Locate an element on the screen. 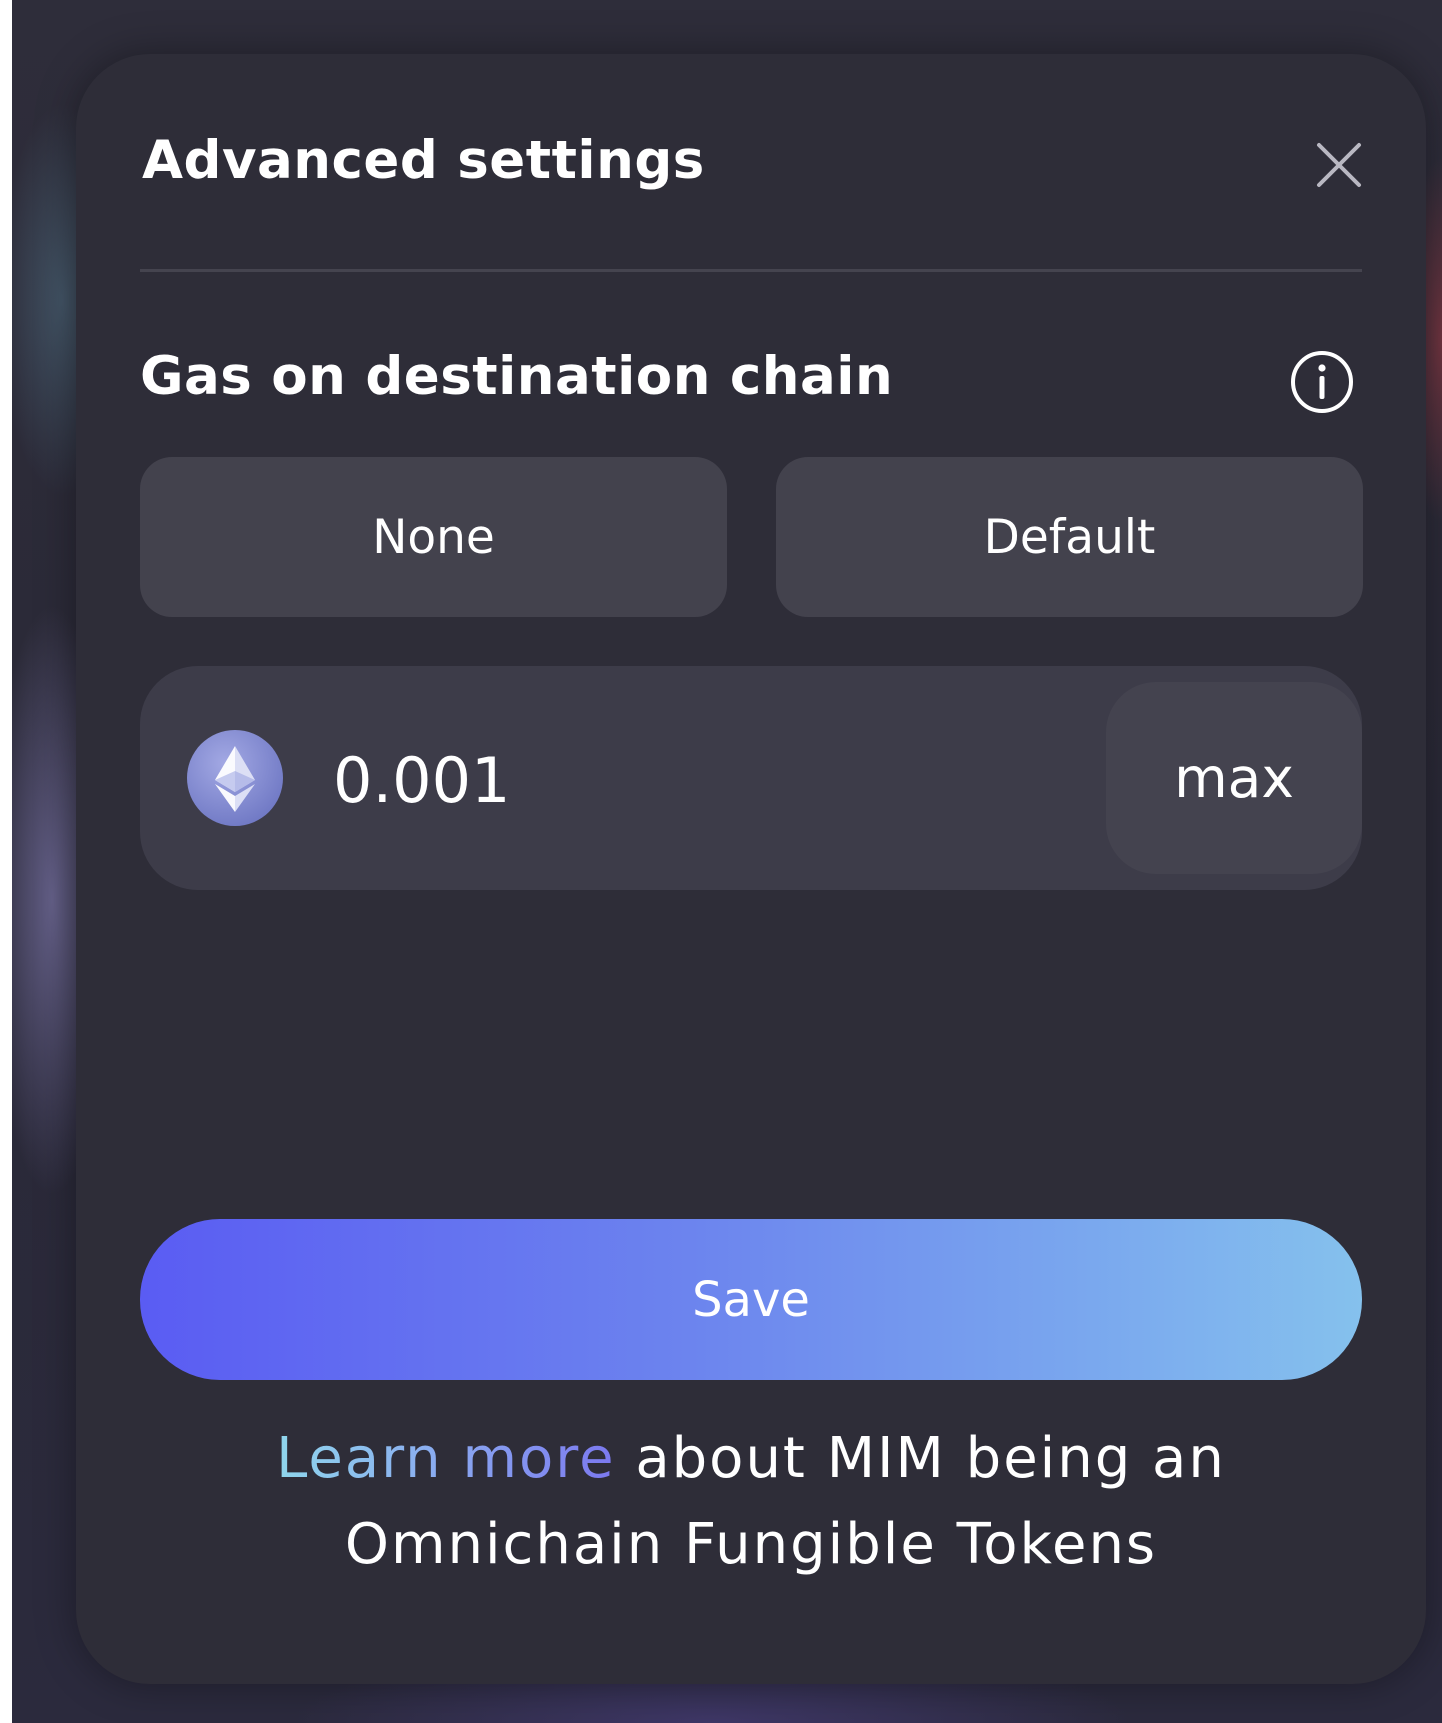 The width and height of the screenshot is (1442, 1723). footnote-line1-text: about MIM being an is located at coordinates (920, 1458).